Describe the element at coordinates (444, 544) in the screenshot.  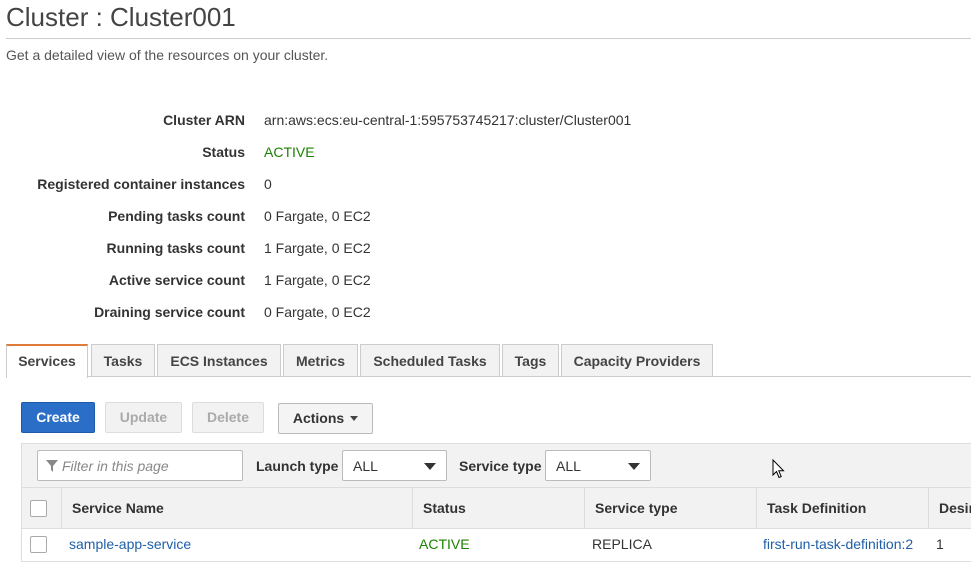
I see `service-status: ACTIVE` at that location.